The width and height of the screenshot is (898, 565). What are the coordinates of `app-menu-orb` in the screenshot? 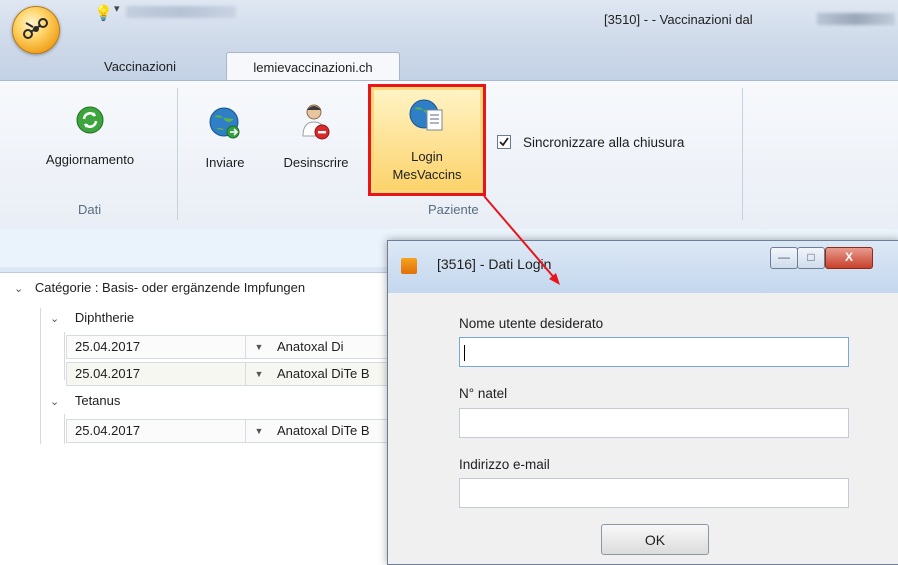 It's located at (36, 30).